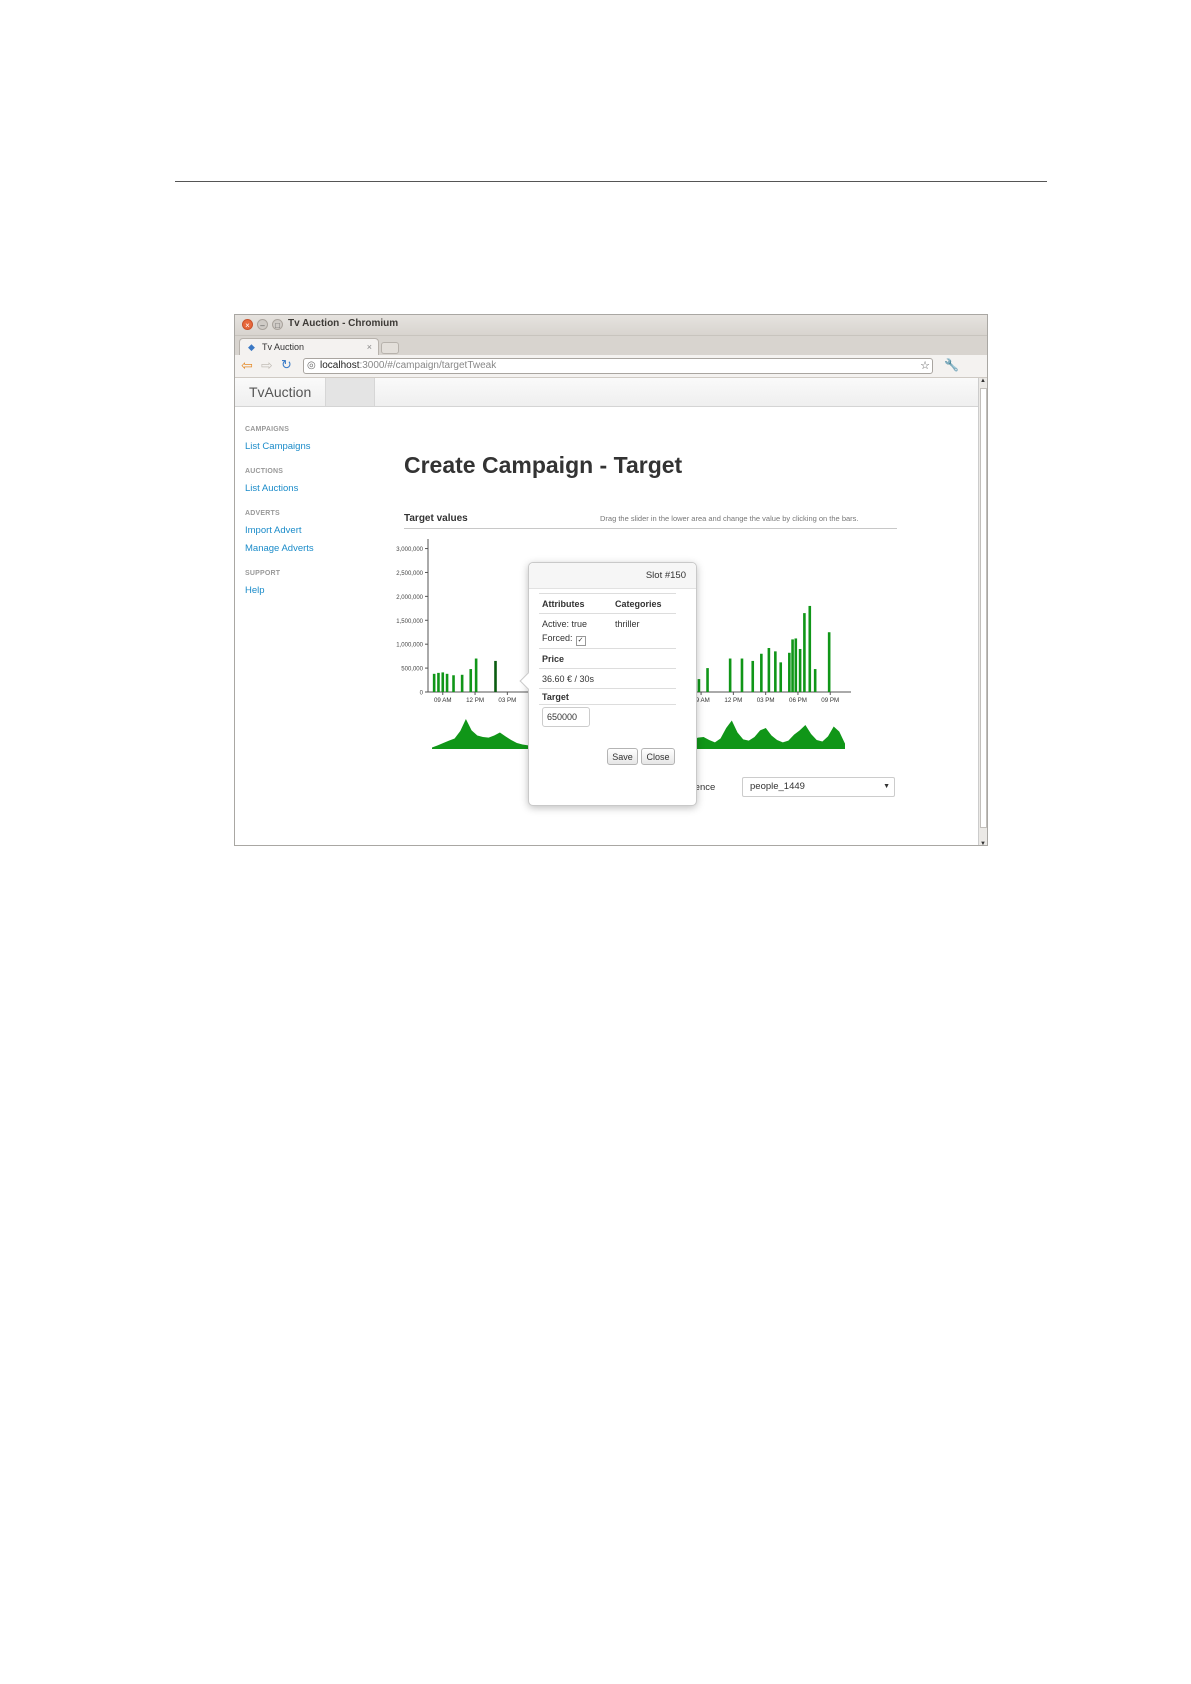 The height and width of the screenshot is (1684, 1191). Describe the element at coordinates (409, 646) in the screenshot. I see `y-tick-label: 1,000,000` at that location.